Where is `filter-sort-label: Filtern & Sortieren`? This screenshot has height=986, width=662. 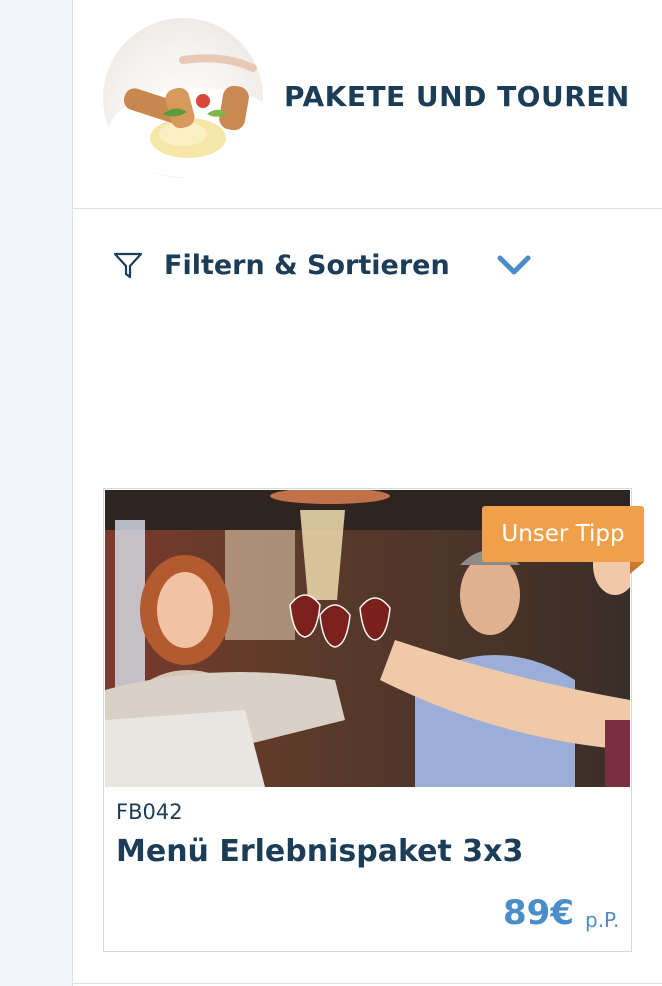
filter-sort-label: Filtern & Sortieren is located at coordinates (307, 265).